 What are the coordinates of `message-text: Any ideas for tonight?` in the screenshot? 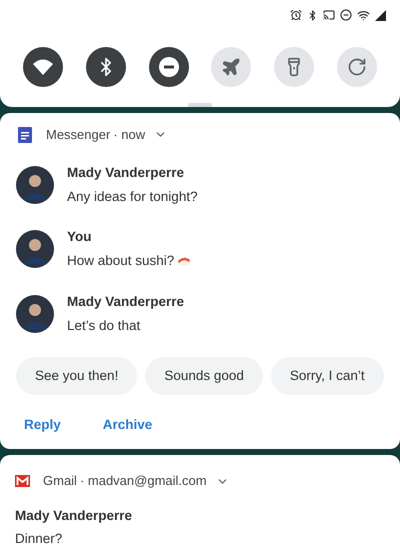 It's located at (132, 197).